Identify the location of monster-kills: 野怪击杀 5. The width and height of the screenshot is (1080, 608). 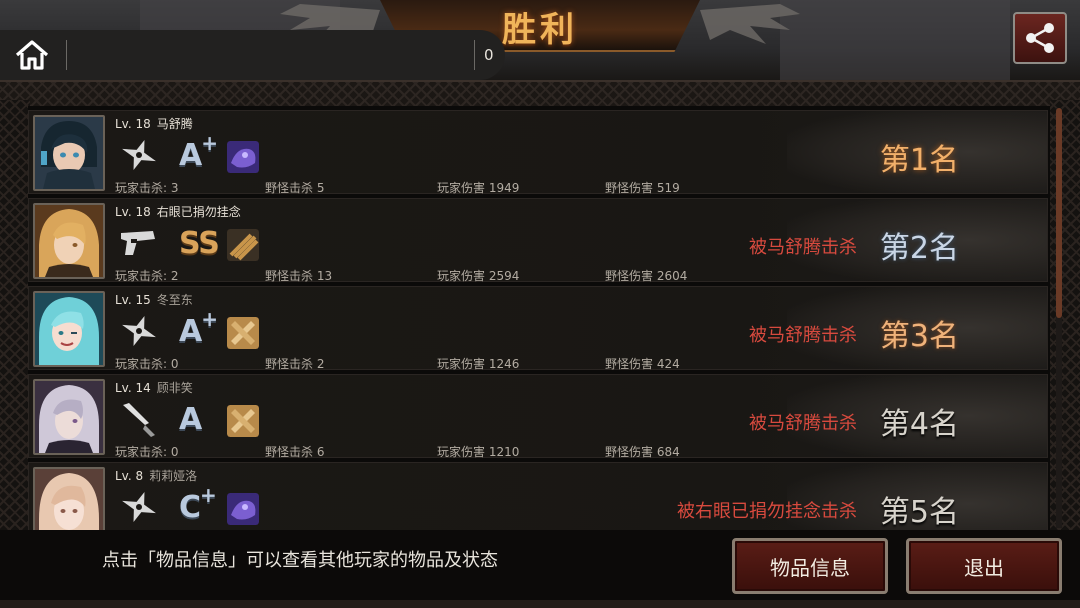
(295, 188).